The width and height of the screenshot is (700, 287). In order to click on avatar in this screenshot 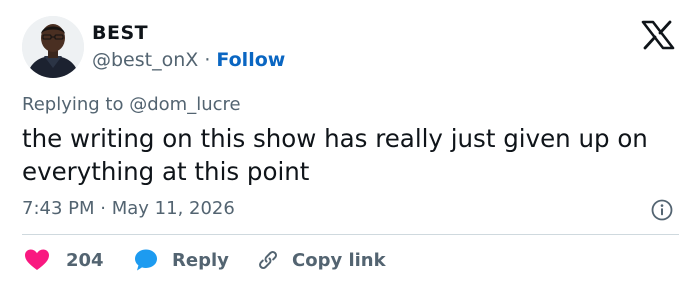, I will do `click(53, 47)`.